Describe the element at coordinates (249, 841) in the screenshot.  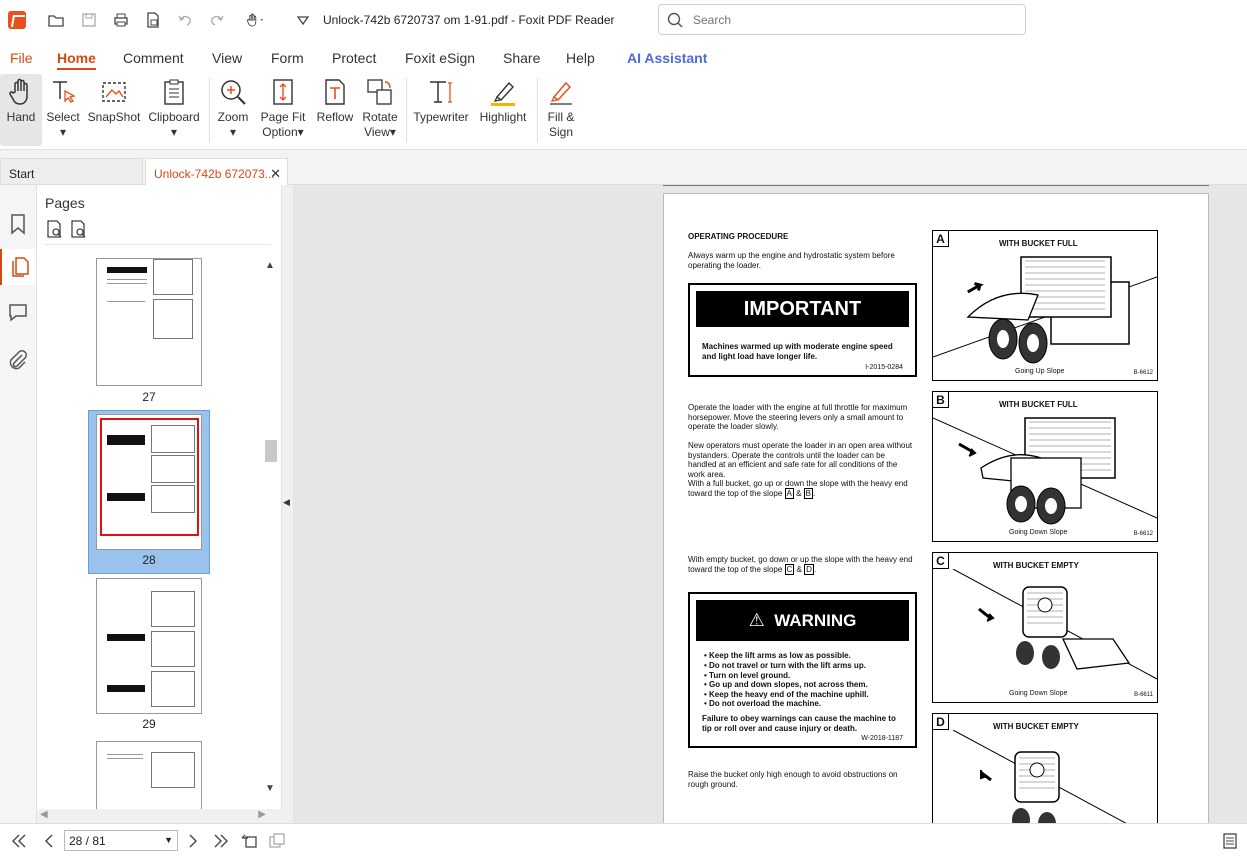
I see `previous-view-icon` at that location.